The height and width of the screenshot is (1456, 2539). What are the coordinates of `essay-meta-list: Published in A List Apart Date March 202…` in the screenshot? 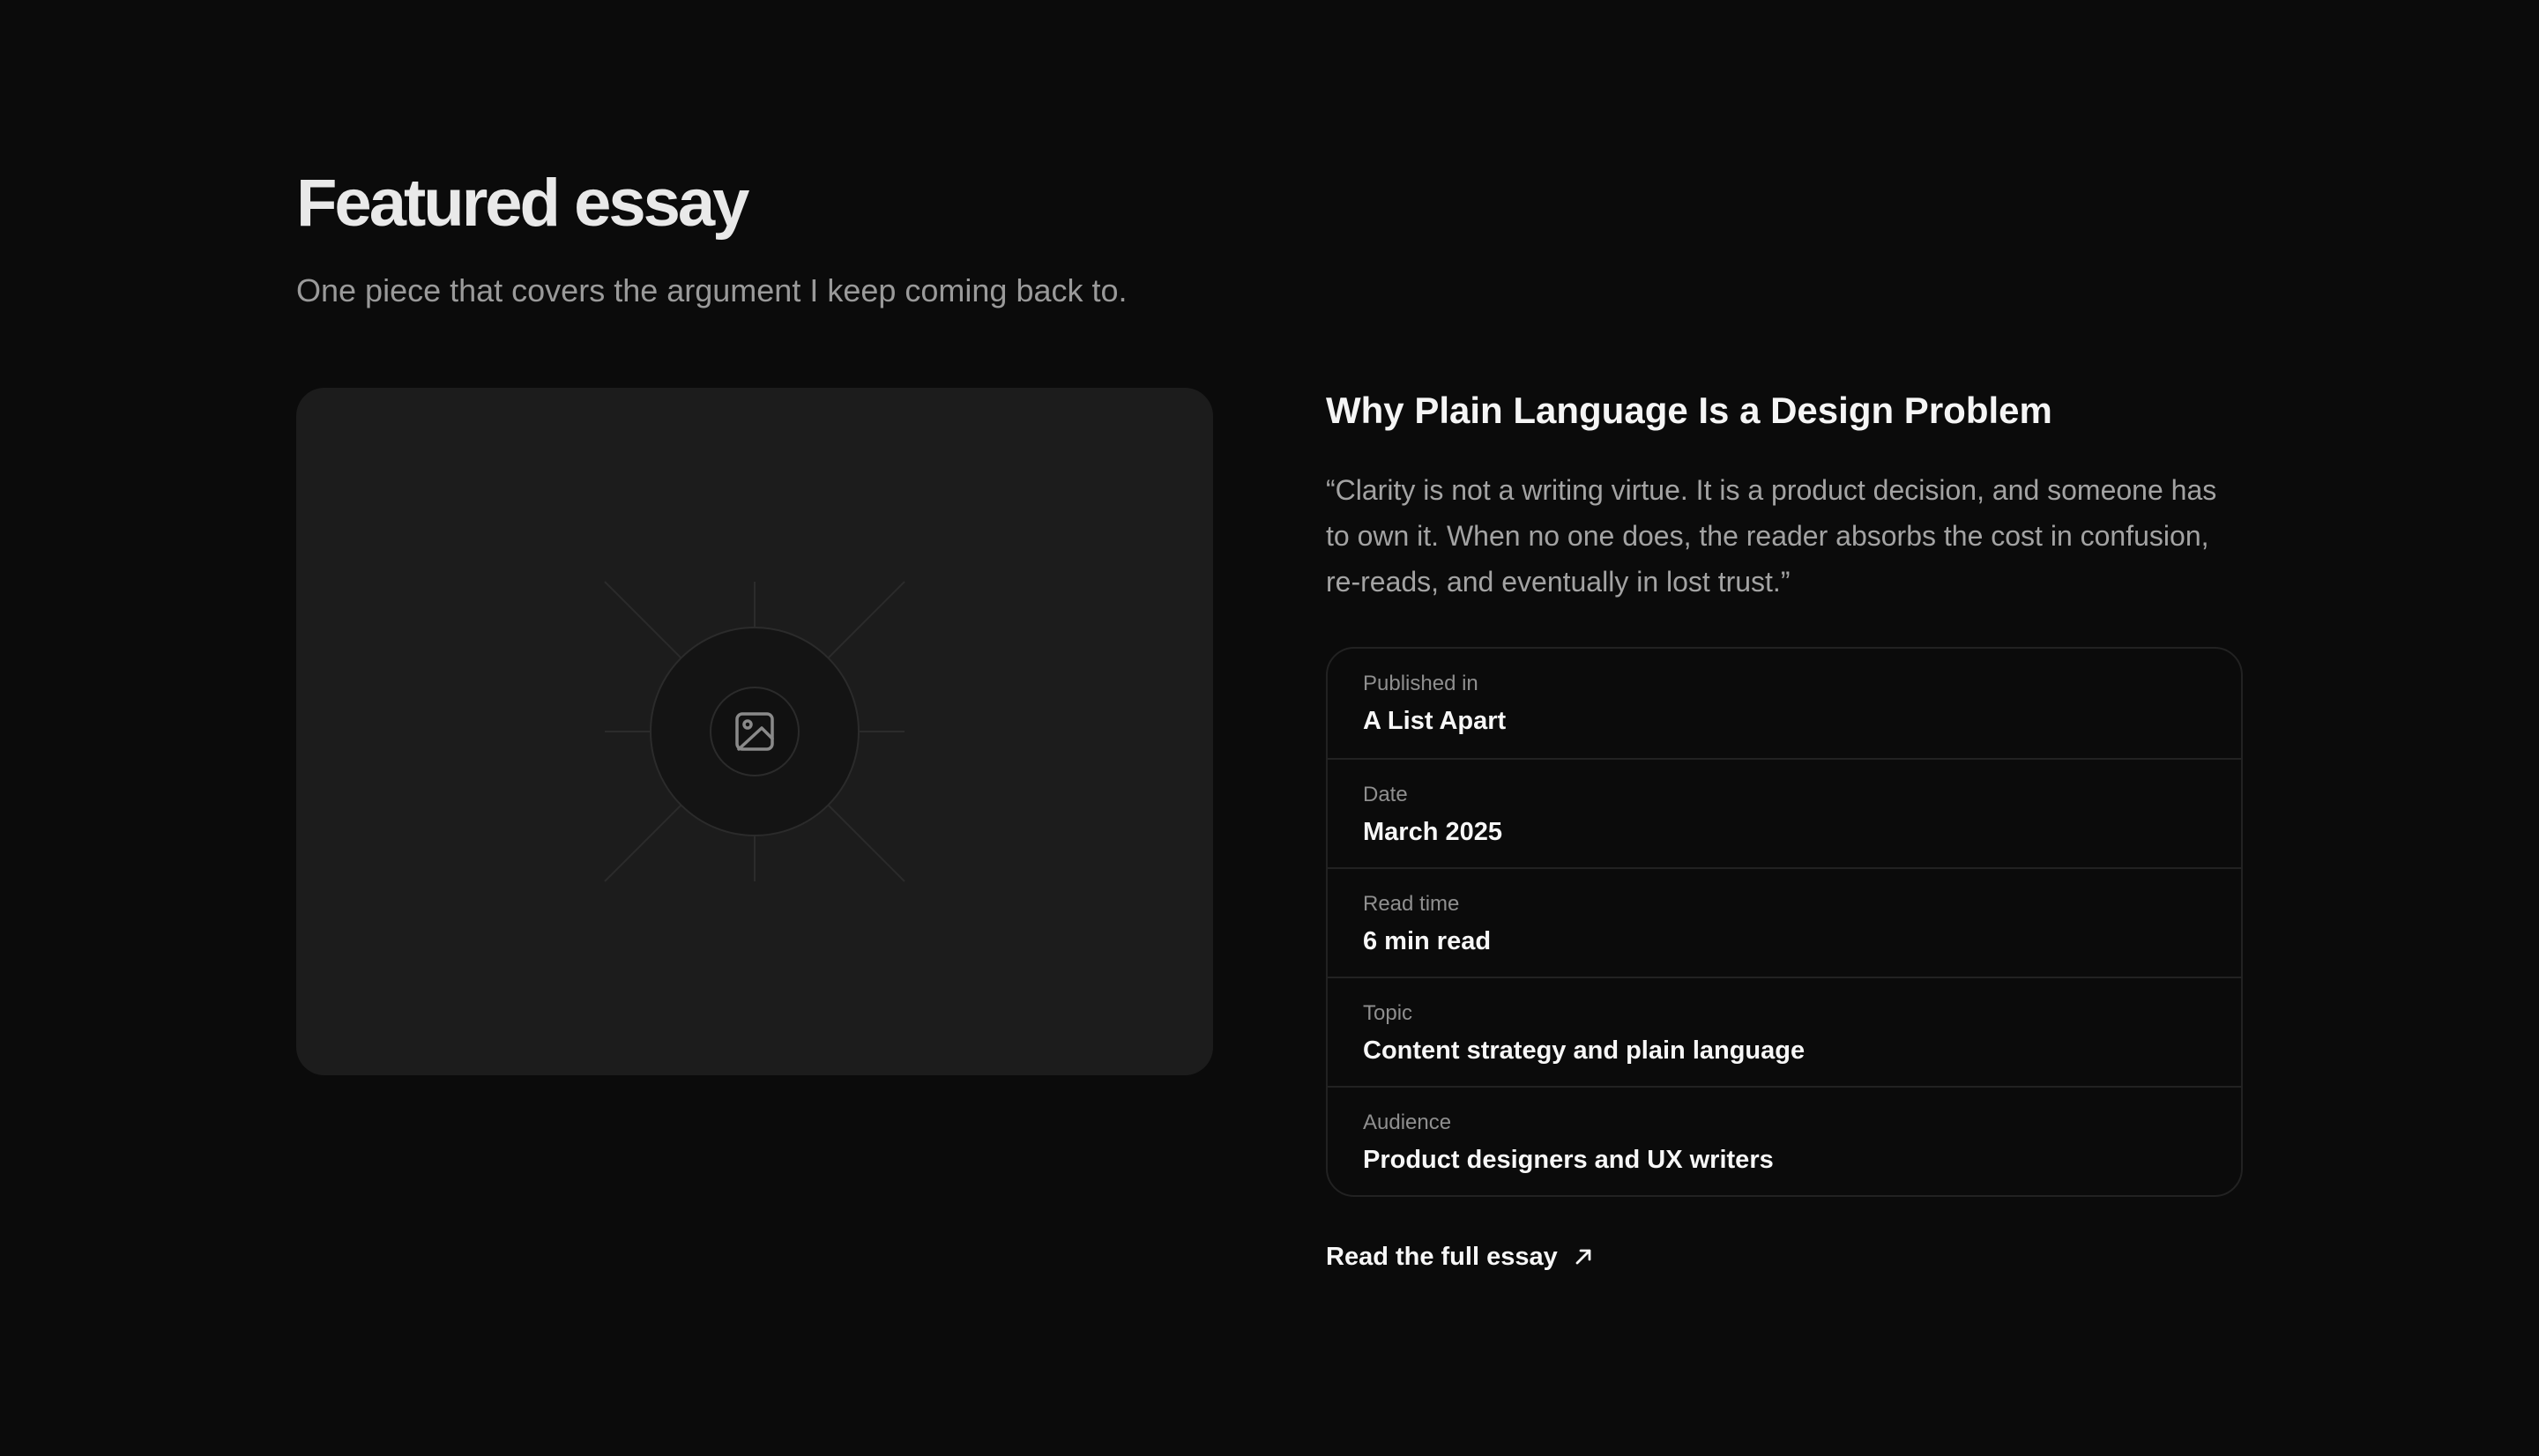 It's located at (1784, 922).